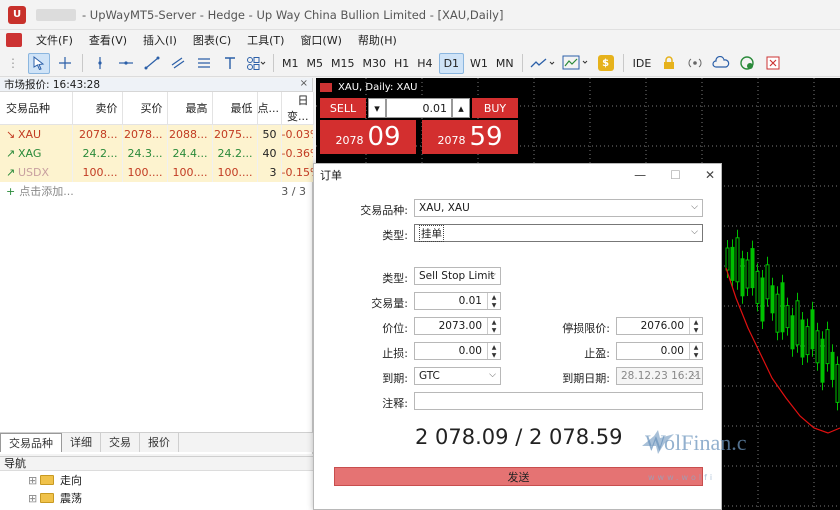 The image size is (840, 510). I want to click on take-profit-value: 0.00, so click(672, 351).